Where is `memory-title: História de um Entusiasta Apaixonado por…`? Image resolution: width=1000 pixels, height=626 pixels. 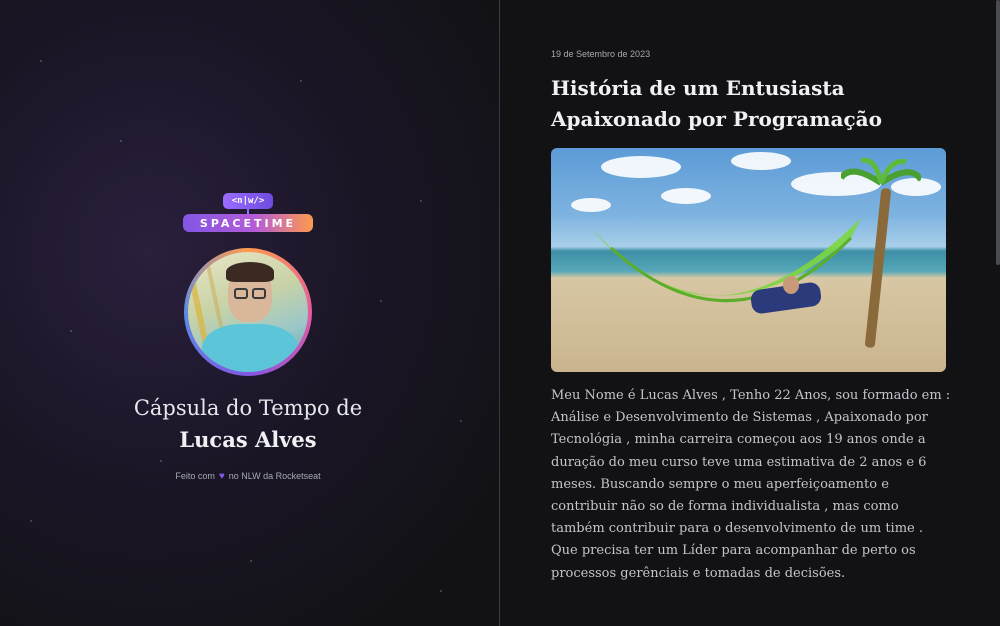
memory-title: História de um Entusiasta Apaixonado por… is located at coordinates (716, 103).